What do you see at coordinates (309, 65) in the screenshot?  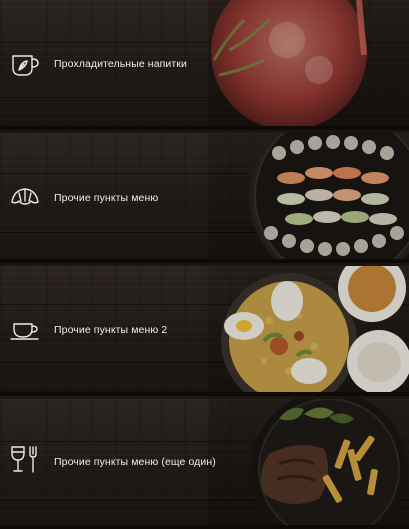 I see `drink-photo` at bounding box center [309, 65].